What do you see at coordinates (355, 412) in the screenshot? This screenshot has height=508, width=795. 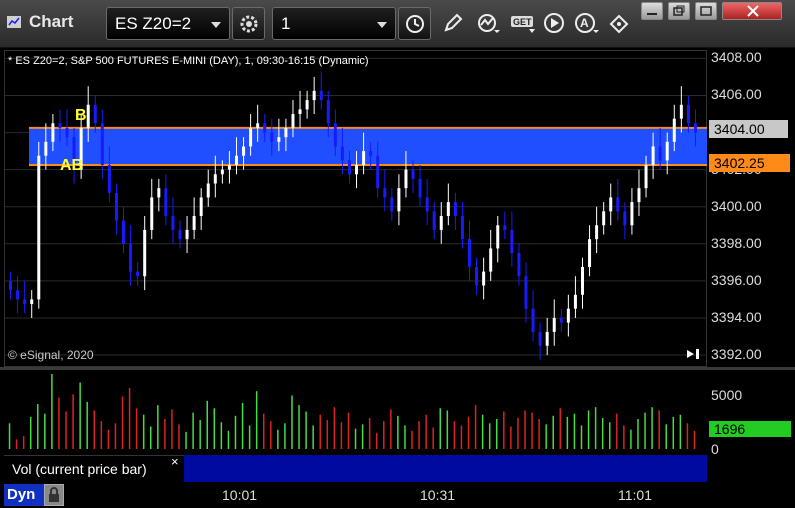 I see `volume-pane` at bounding box center [355, 412].